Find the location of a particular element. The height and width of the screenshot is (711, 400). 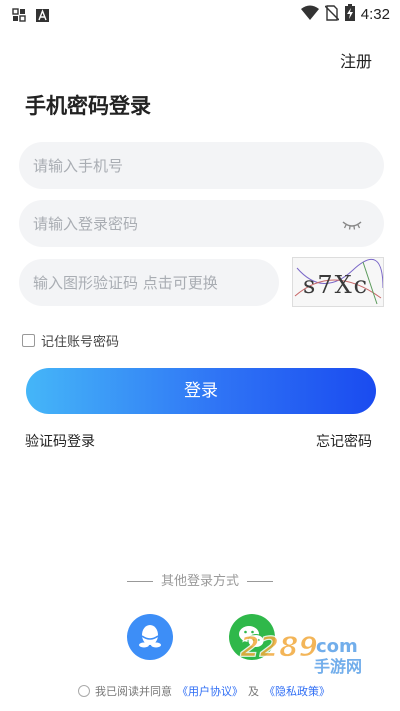

status-time: 4:32 is located at coordinates (375, 14).